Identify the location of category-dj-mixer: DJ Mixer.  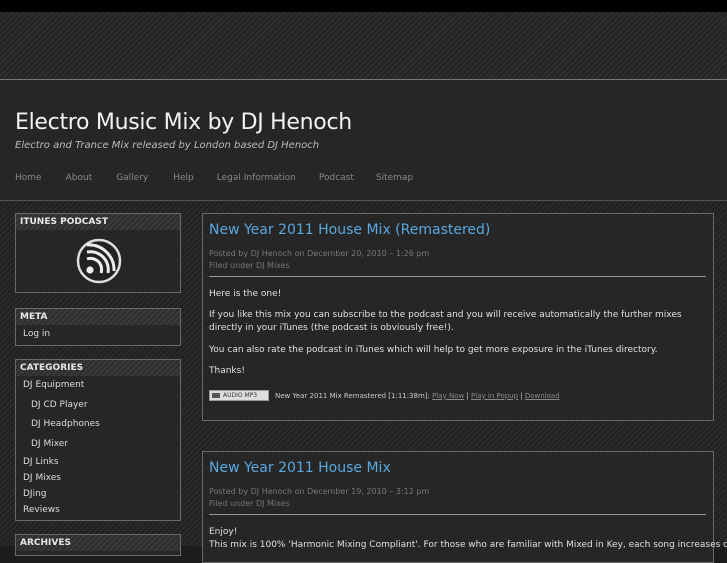
(98, 445).